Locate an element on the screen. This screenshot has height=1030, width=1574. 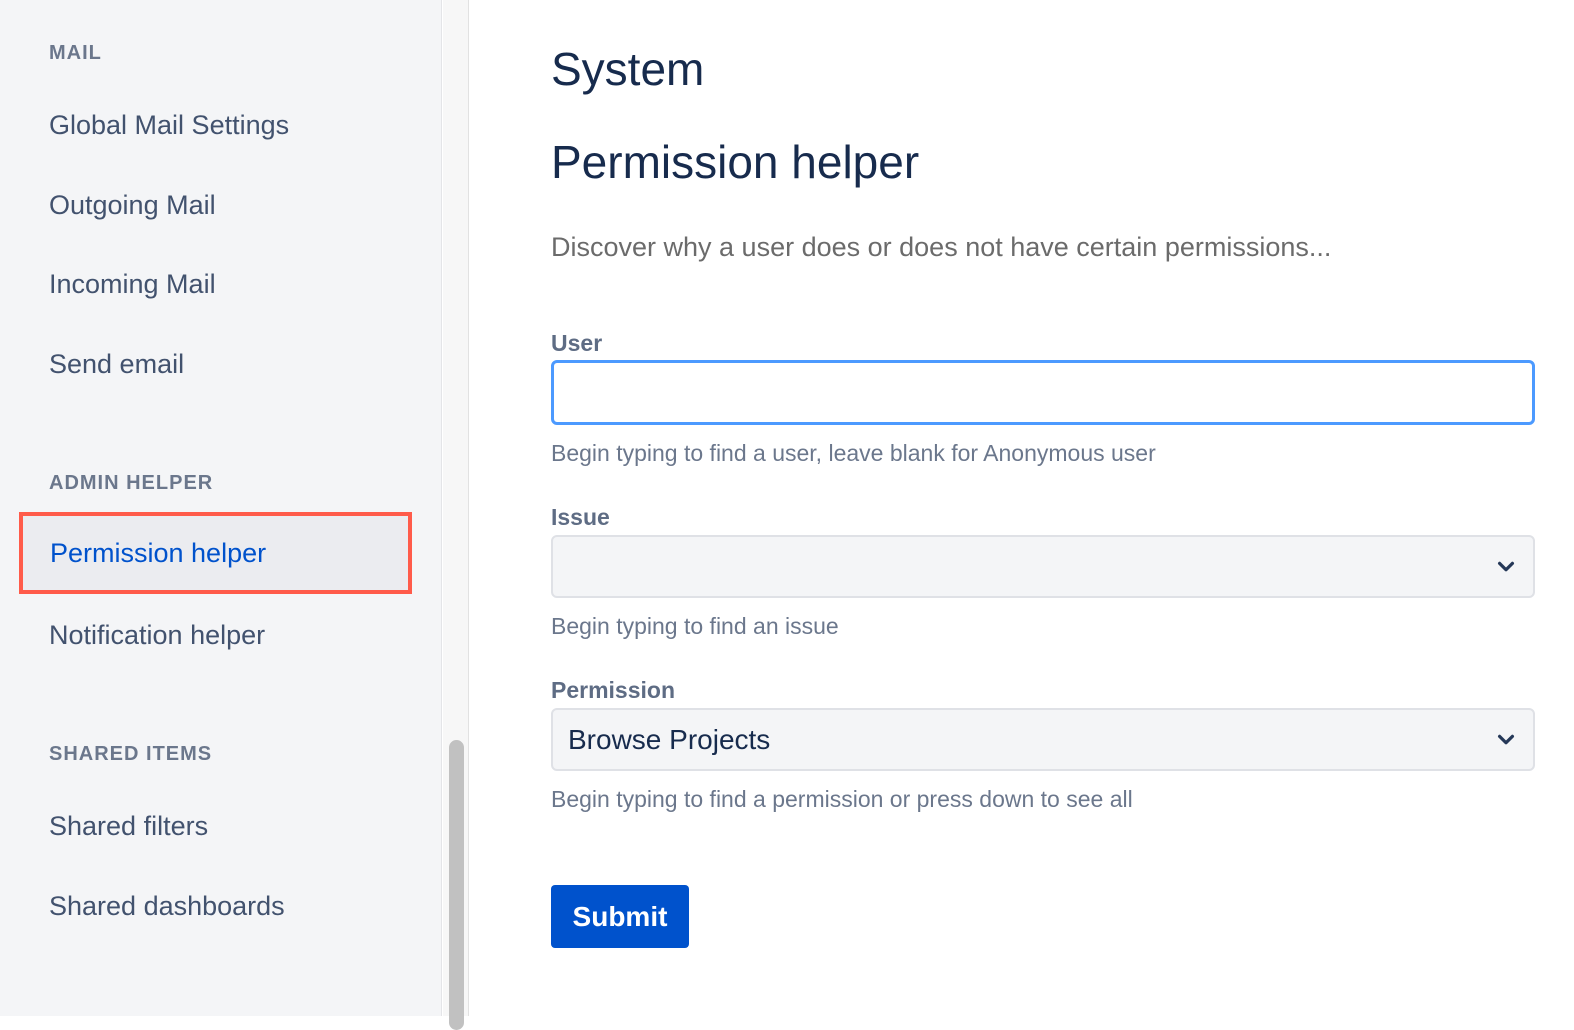
section-title: Permission helper is located at coordinates (735, 162).